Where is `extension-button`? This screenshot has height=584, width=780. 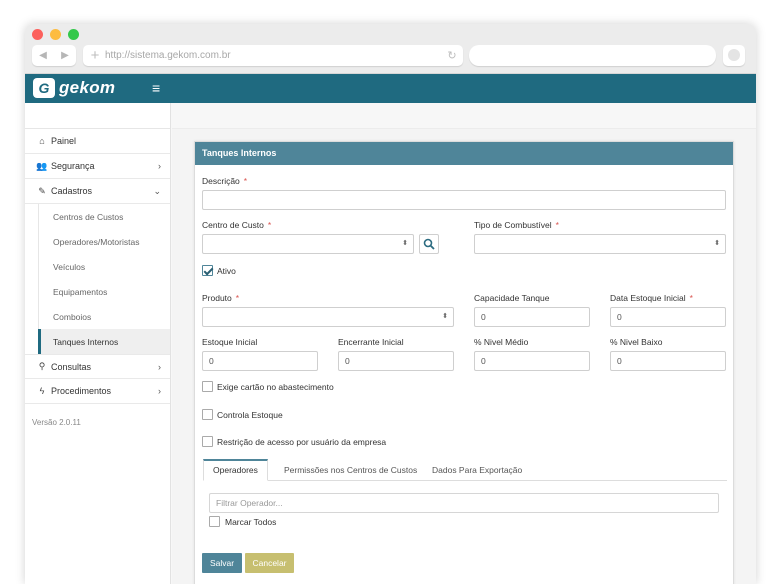 extension-button is located at coordinates (734, 55).